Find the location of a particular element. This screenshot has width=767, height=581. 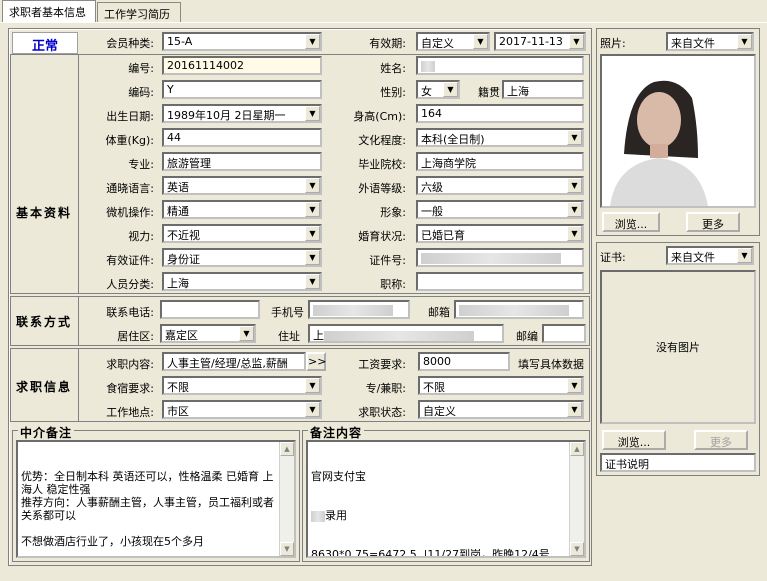

birth-date-picker: 1989年10月 2日星期一 ▼ is located at coordinates (242, 113).